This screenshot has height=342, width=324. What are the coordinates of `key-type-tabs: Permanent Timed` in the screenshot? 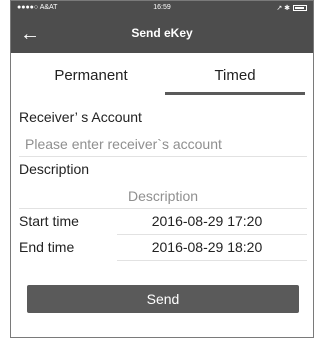 It's located at (162, 79).